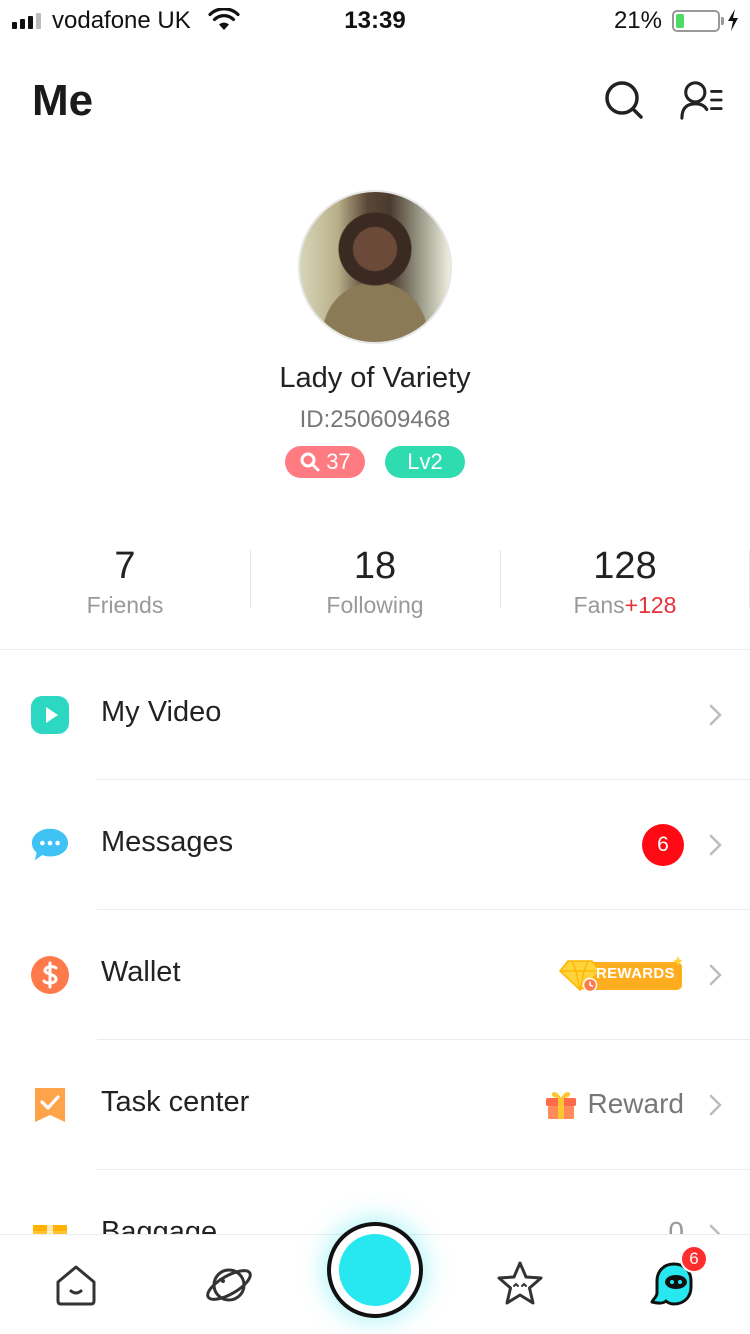 This screenshot has width=750, height=1334. What do you see at coordinates (375, 715) in the screenshot?
I see `menu-item-my-video: My Video` at bounding box center [375, 715].